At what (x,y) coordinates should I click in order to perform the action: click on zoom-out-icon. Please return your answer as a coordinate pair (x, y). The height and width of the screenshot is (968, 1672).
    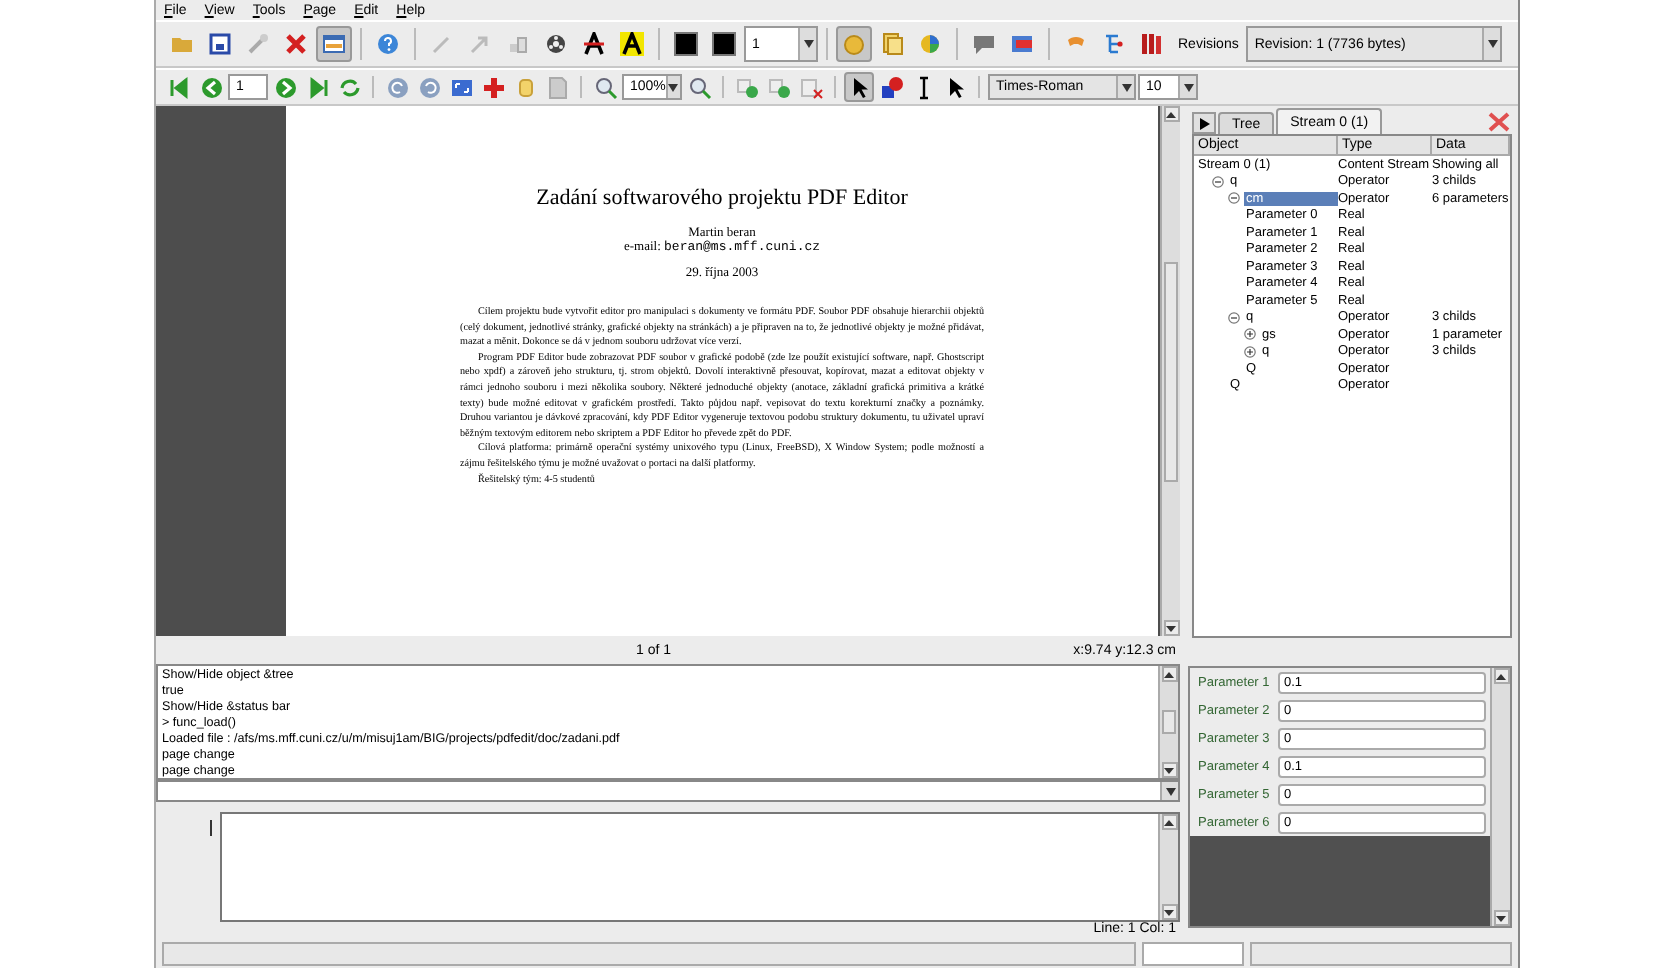
    Looking at the image, I should click on (699, 87).